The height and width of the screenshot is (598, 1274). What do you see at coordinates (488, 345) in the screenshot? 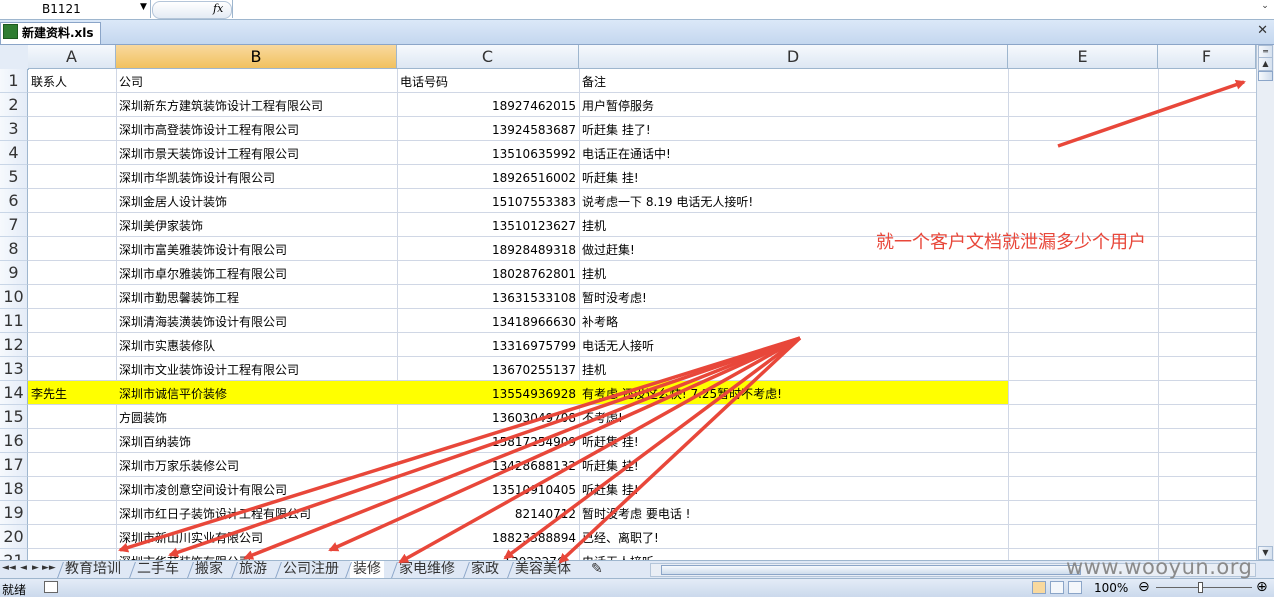
I see `cell-phone: 13316975799` at bounding box center [488, 345].